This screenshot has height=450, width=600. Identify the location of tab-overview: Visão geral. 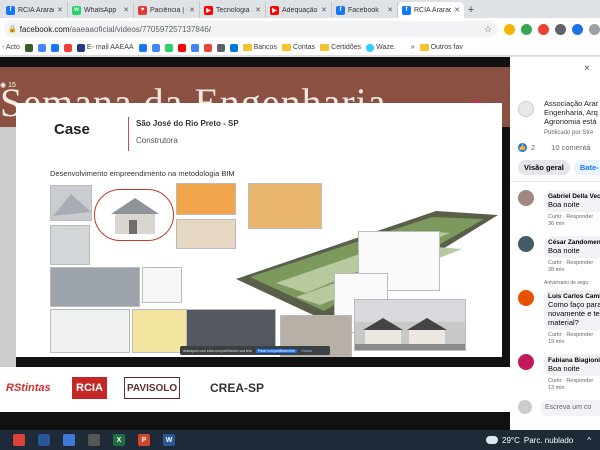
(544, 167).